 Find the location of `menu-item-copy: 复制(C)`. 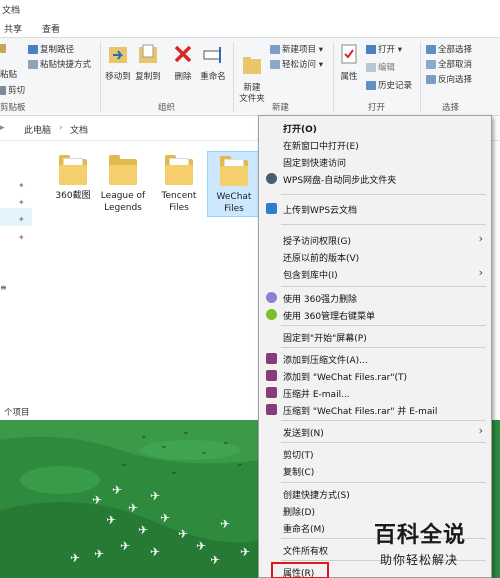

menu-item-copy: 复制(C) is located at coordinates (375, 471).